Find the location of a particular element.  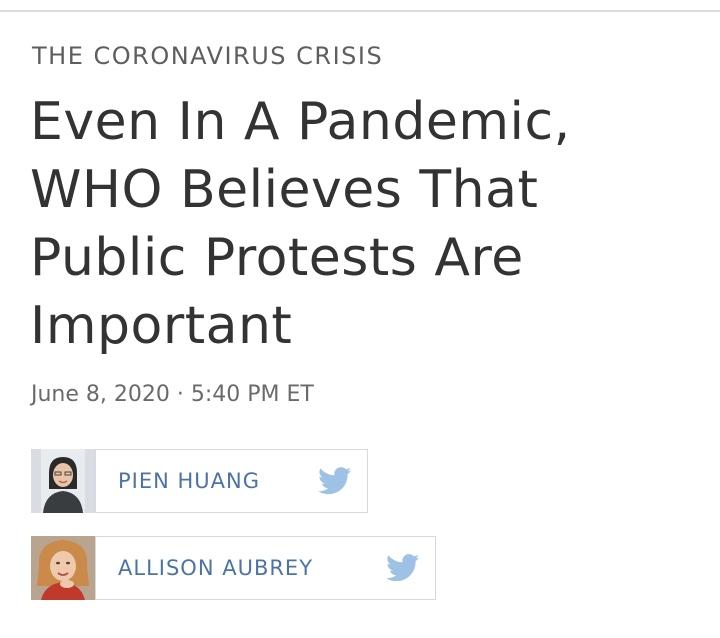

byline-pien-huang: PIEN HUANG is located at coordinates (199, 481).